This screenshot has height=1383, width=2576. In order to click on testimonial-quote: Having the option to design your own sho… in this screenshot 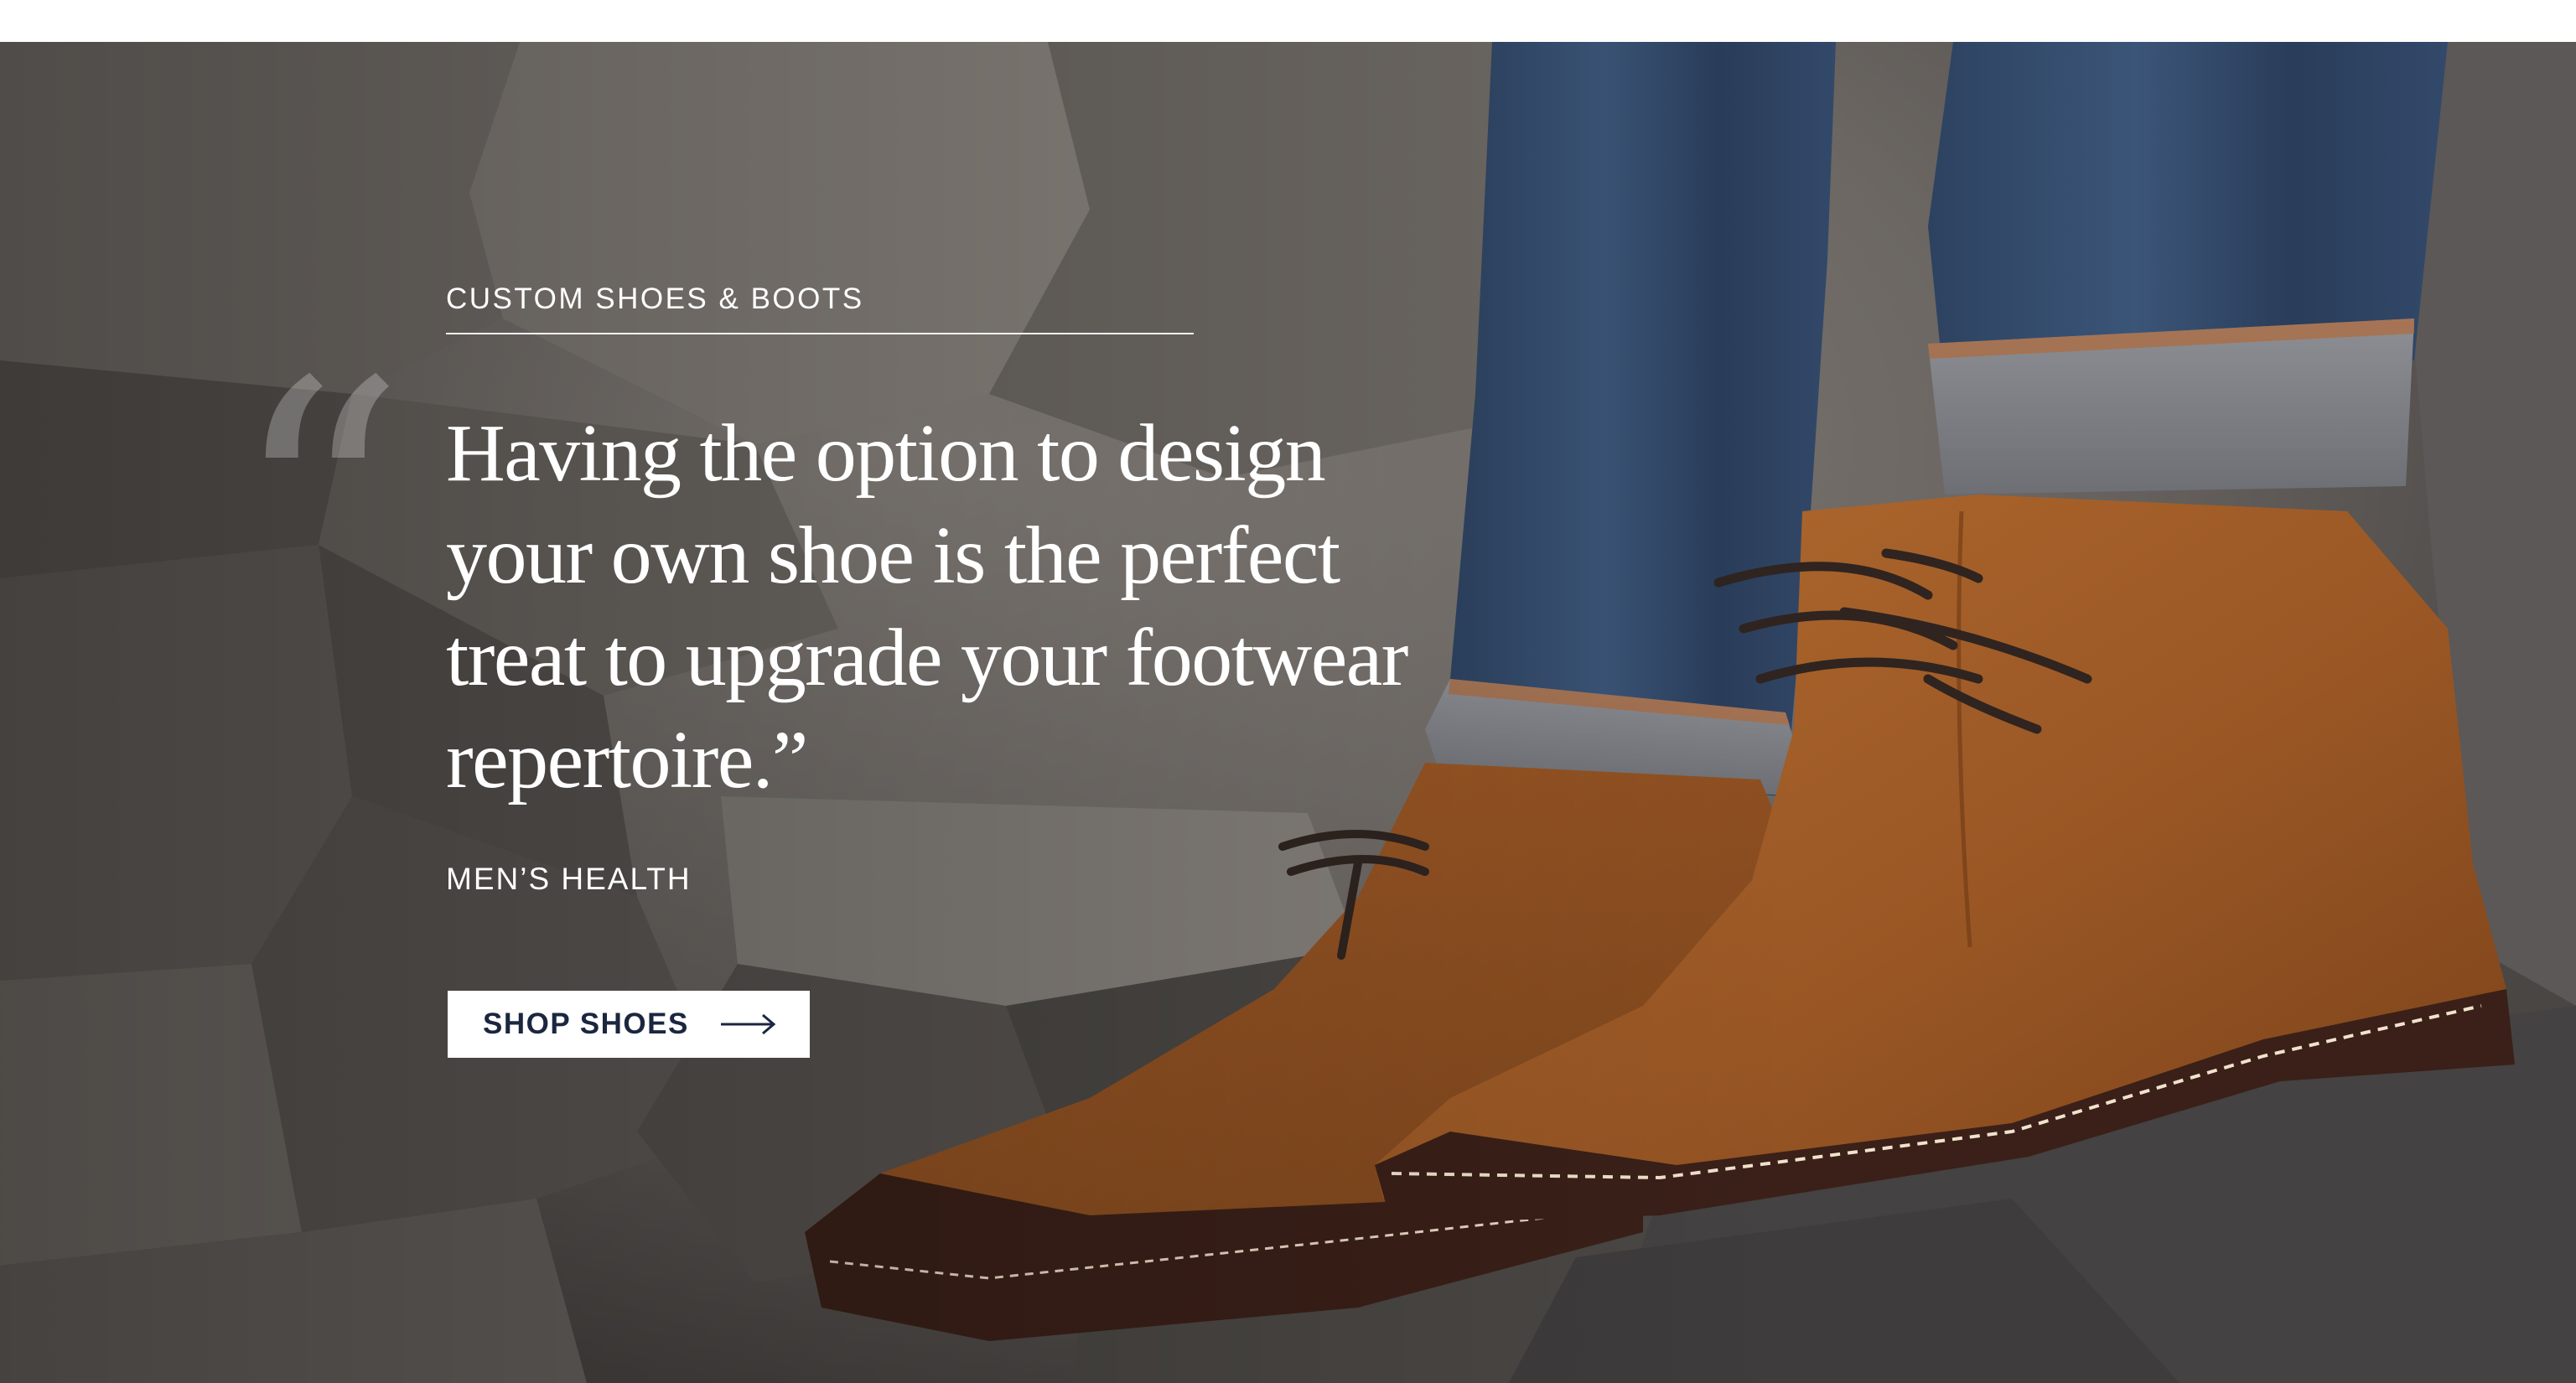, I will do `click(927, 606)`.